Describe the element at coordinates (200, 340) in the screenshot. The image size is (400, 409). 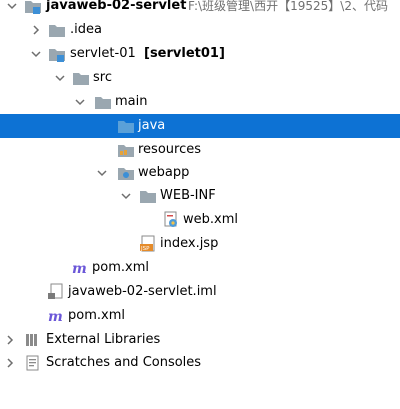
I see `tree-row-external-libraries: External Libraries` at that location.